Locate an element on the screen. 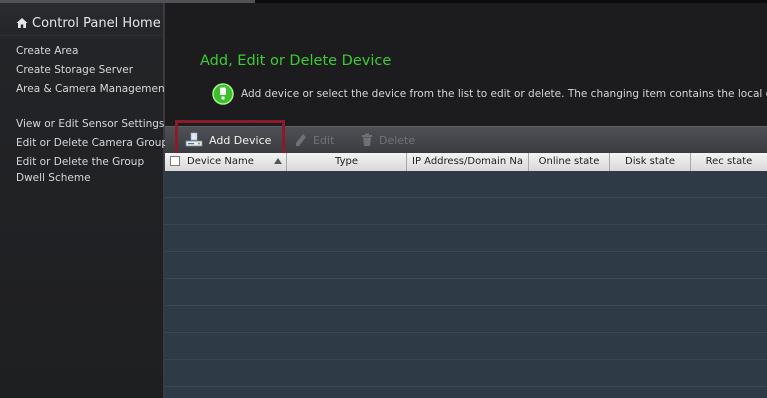  delete-button: Delete is located at coordinates (388, 140).